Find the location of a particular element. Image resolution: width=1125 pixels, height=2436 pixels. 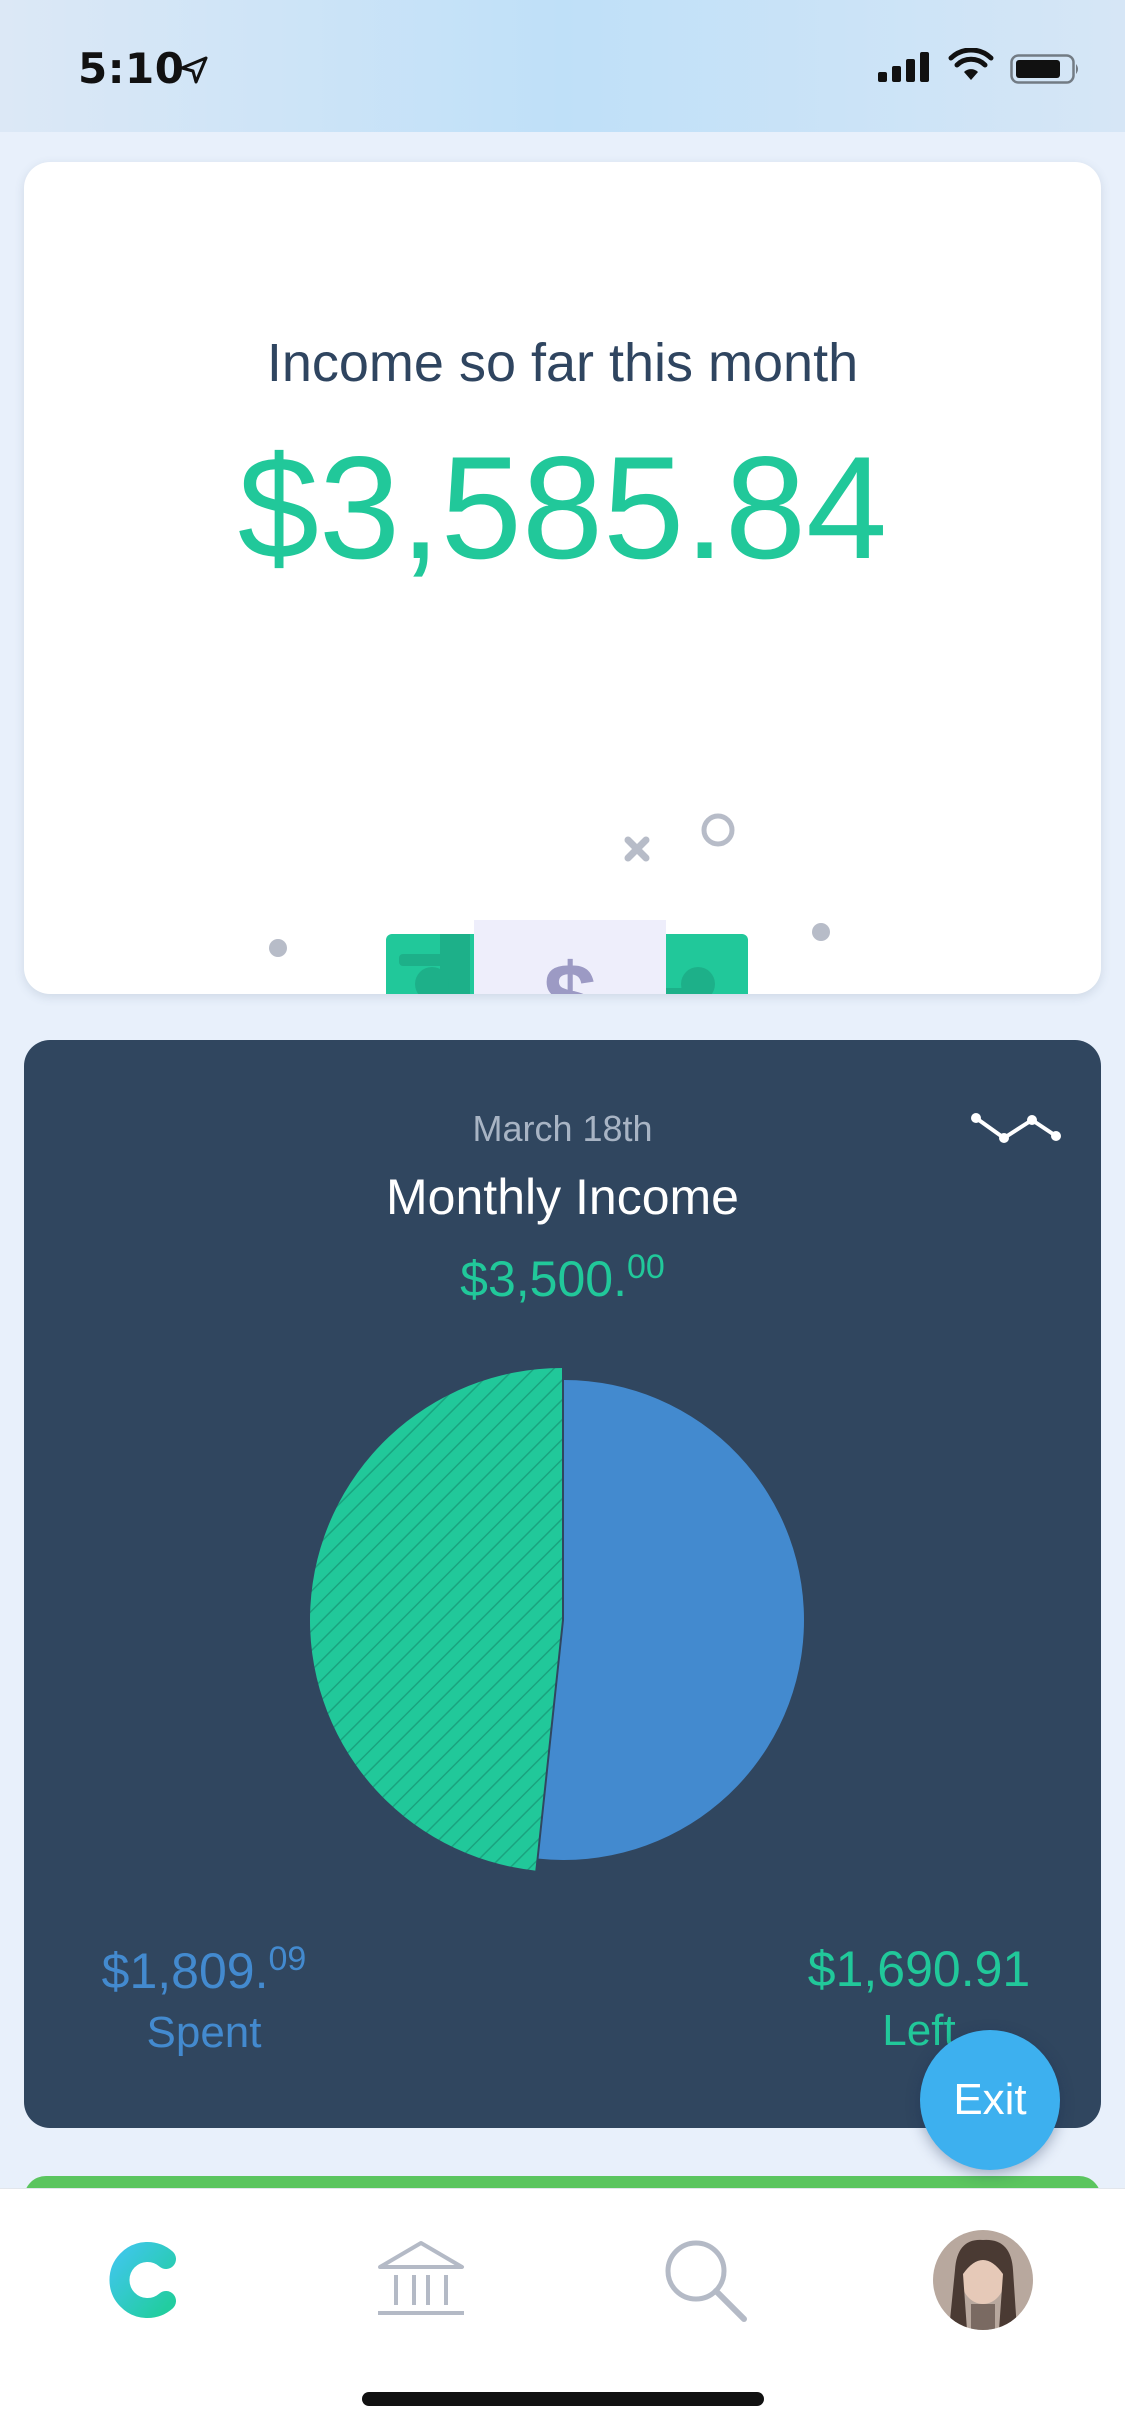

tab-profile is located at coordinates (983, 2280).